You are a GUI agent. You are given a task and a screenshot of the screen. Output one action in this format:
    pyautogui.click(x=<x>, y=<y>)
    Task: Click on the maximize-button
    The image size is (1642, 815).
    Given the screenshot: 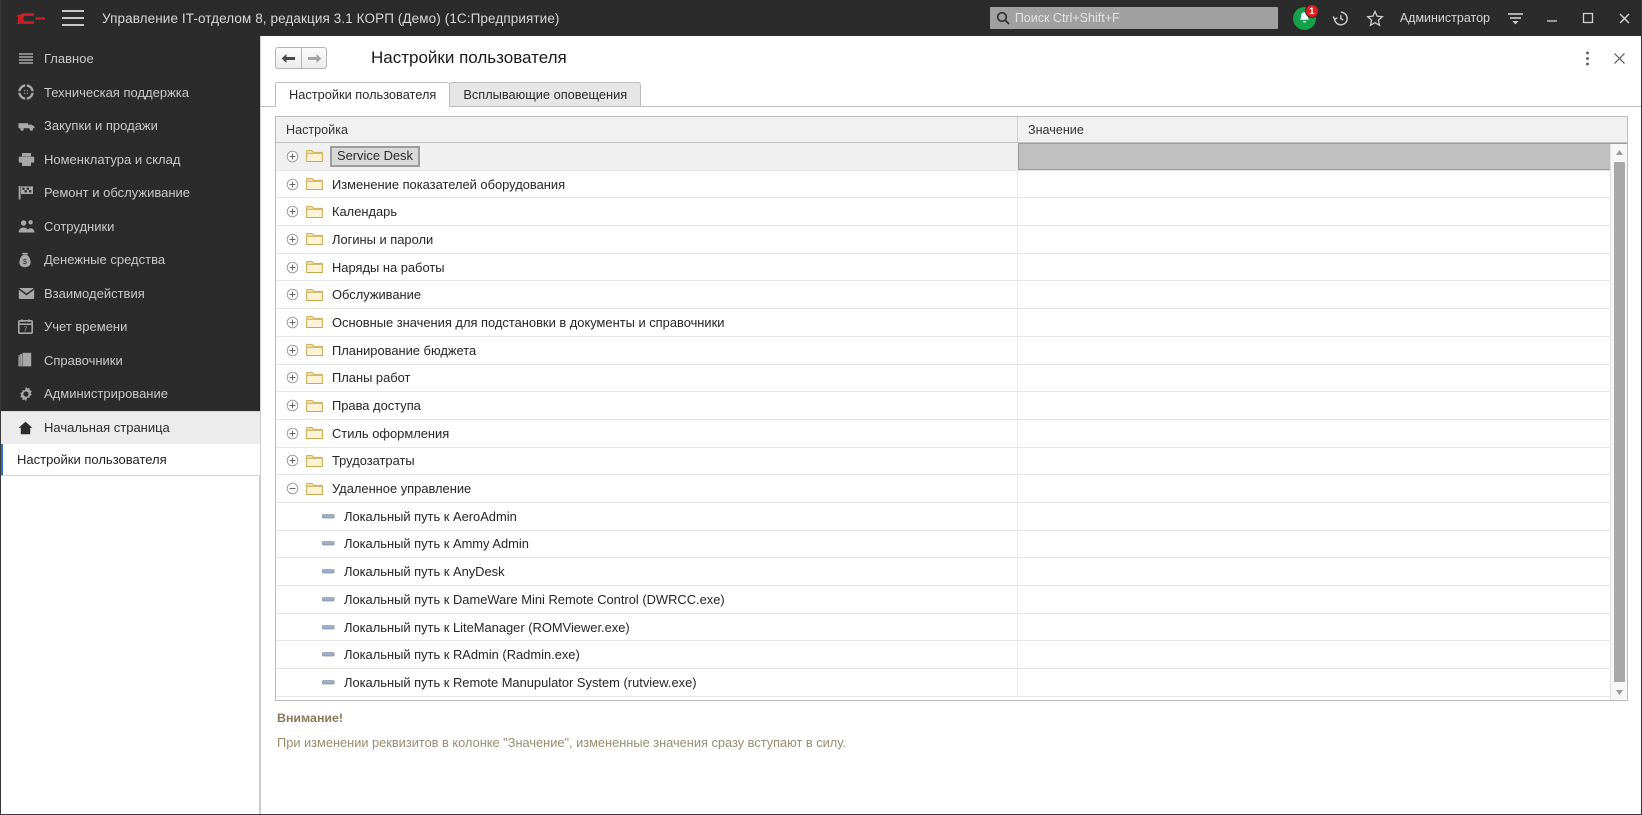 What is the action you would take?
    pyautogui.click(x=1588, y=18)
    